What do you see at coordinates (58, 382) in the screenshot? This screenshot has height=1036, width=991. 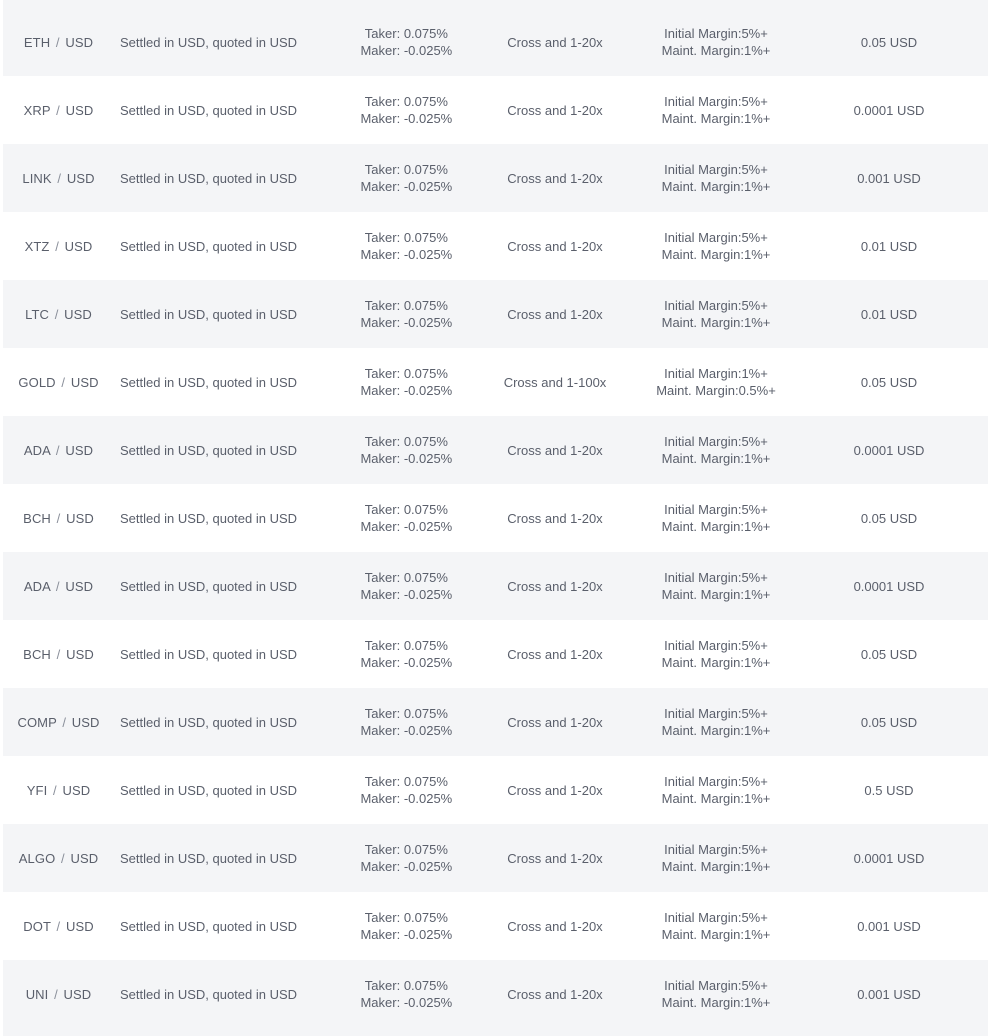 I see `trading-pair-cell: GOLD / USD` at bounding box center [58, 382].